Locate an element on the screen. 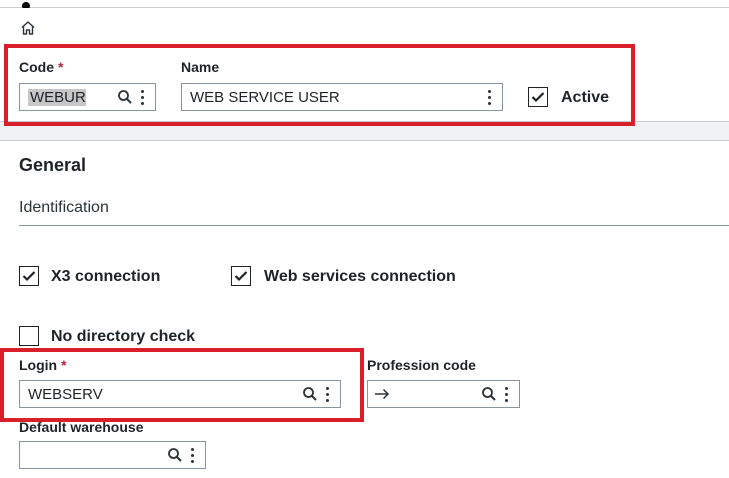 Image resolution: width=729 pixels, height=478 pixels. highlight-box-header is located at coordinates (319, 85).